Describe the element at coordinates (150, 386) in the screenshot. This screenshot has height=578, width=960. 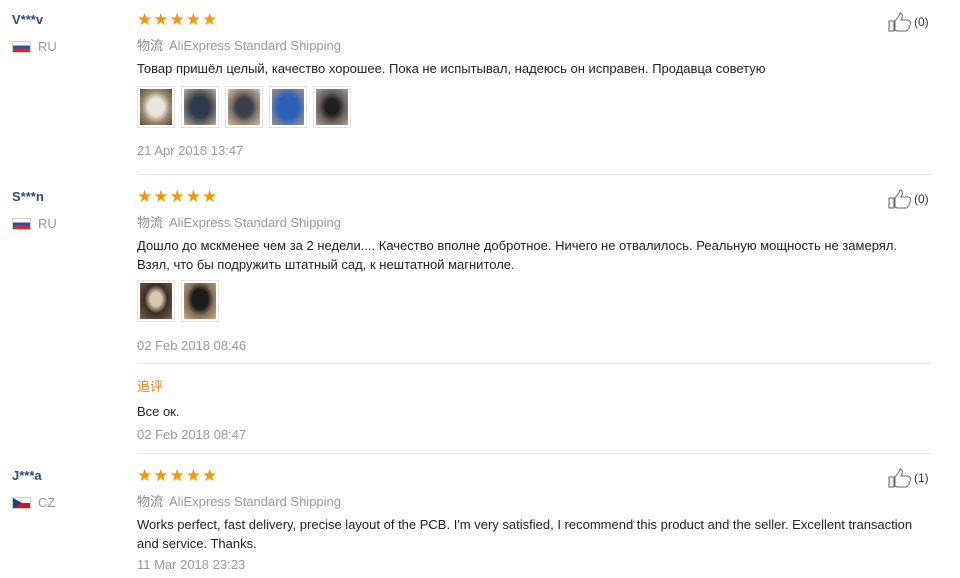
I see `followup-label: 追评` at that location.